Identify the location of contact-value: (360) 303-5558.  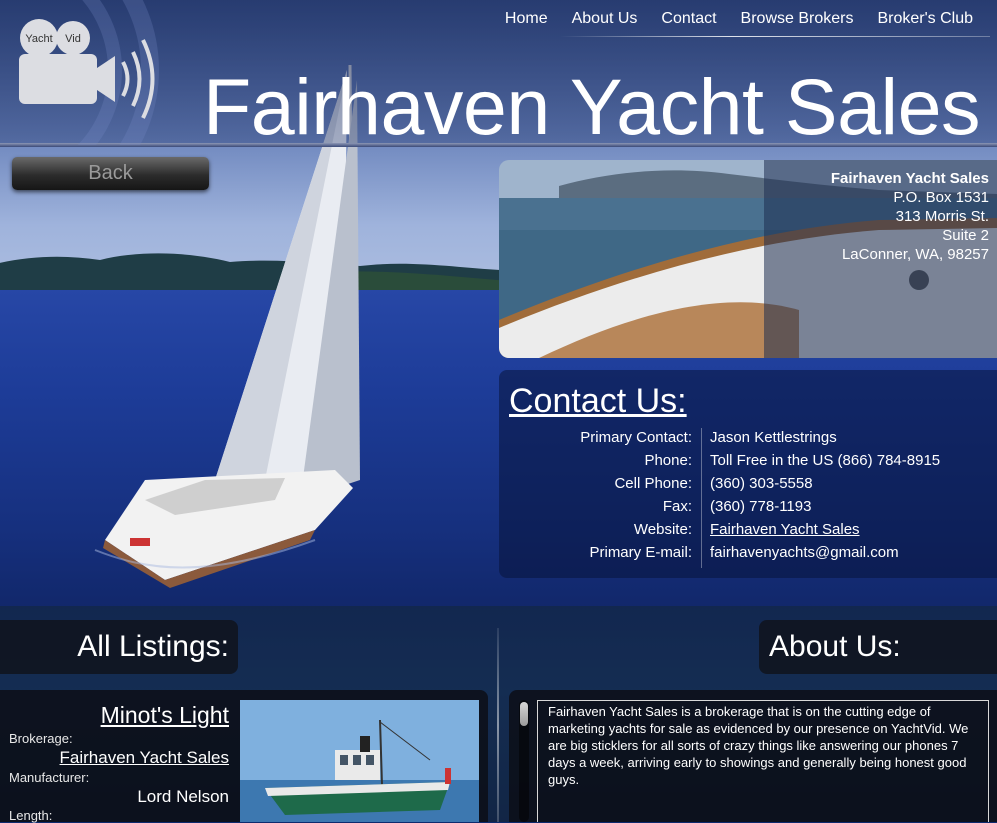
(761, 483).